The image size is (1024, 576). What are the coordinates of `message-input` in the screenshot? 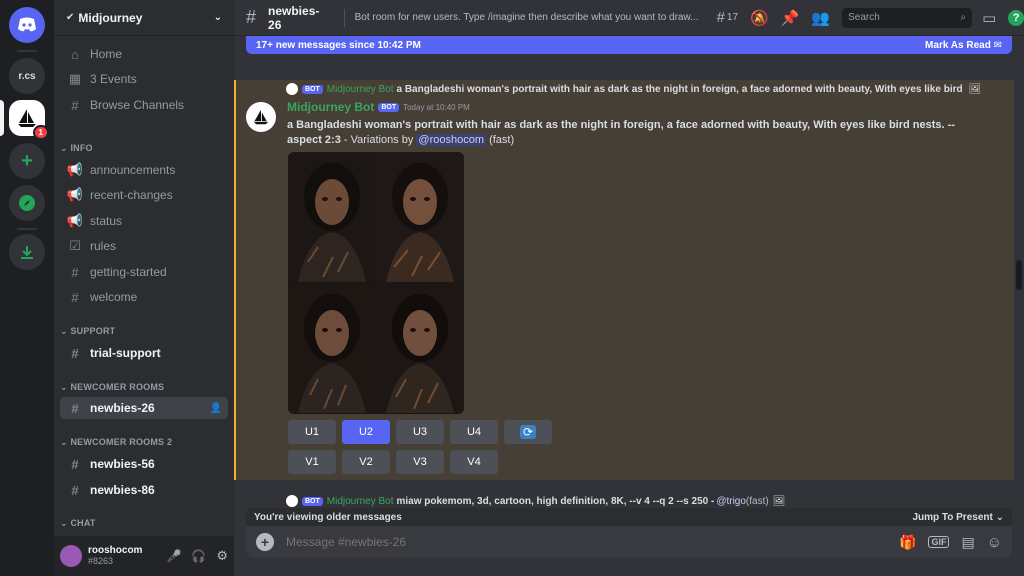 It's located at (588, 542).